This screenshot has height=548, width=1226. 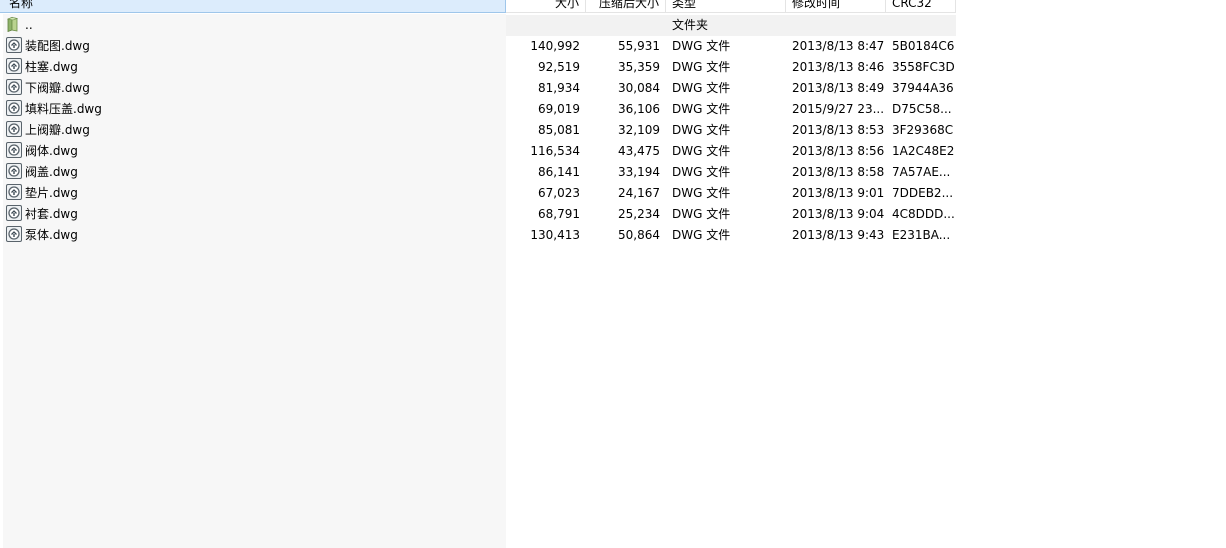 I want to click on file-packed-size: 30,084, so click(x=639, y=88).